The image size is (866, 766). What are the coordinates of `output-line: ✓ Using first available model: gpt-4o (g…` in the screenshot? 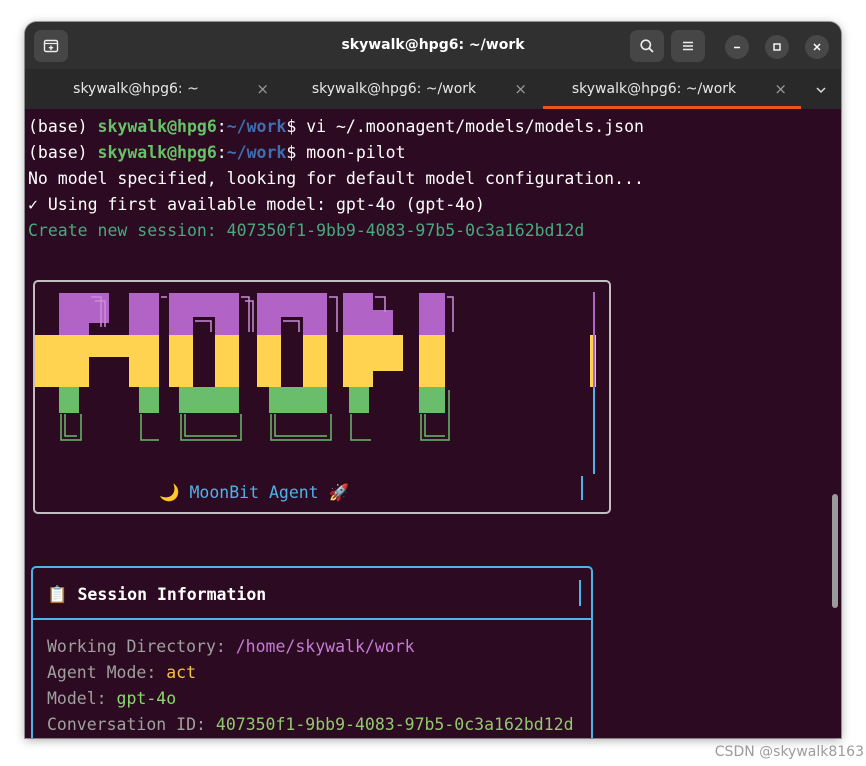 It's located at (256, 204).